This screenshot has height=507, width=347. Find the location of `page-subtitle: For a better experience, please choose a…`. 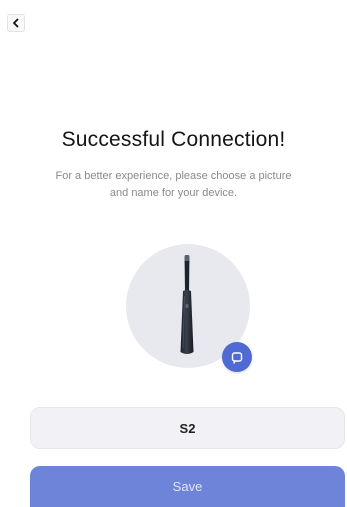

page-subtitle: For a better experience, please choose a… is located at coordinates (173, 185).